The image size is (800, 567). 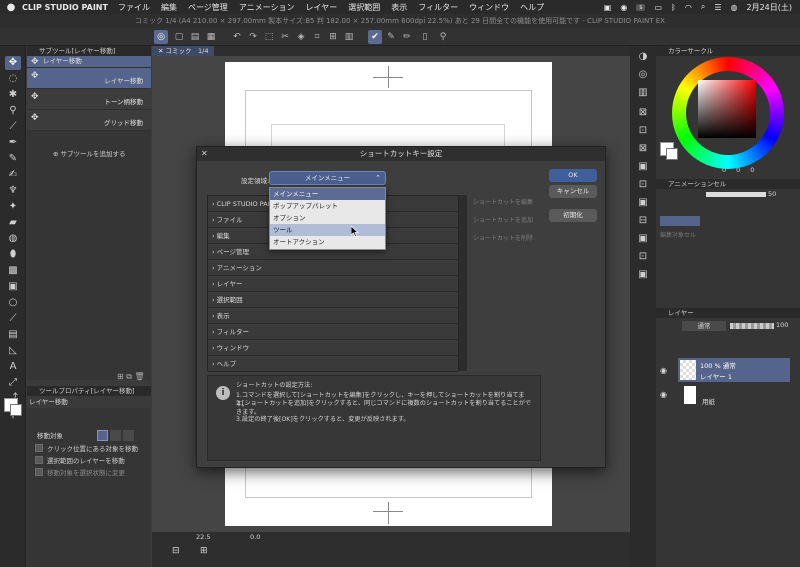 I want to click on tool-icon-e: ⊡, so click(x=643, y=185).